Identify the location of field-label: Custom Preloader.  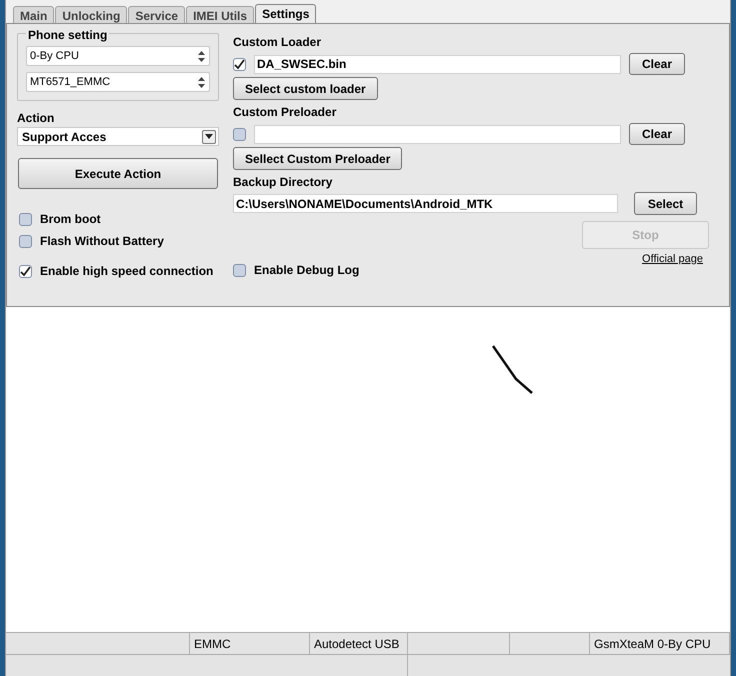
(285, 112).